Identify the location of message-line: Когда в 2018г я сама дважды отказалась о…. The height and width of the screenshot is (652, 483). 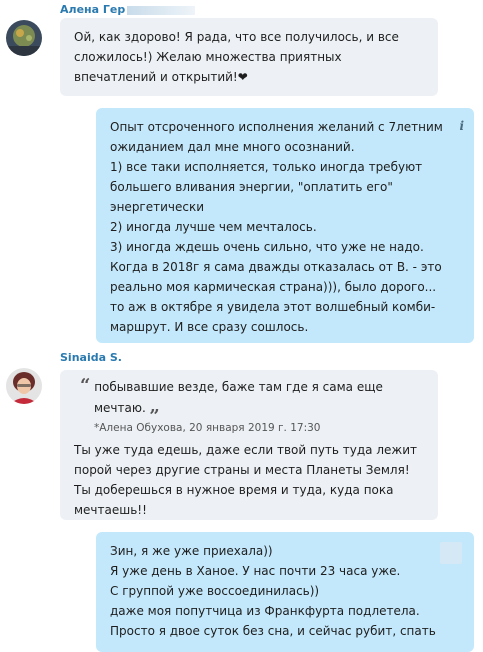
(276, 267).